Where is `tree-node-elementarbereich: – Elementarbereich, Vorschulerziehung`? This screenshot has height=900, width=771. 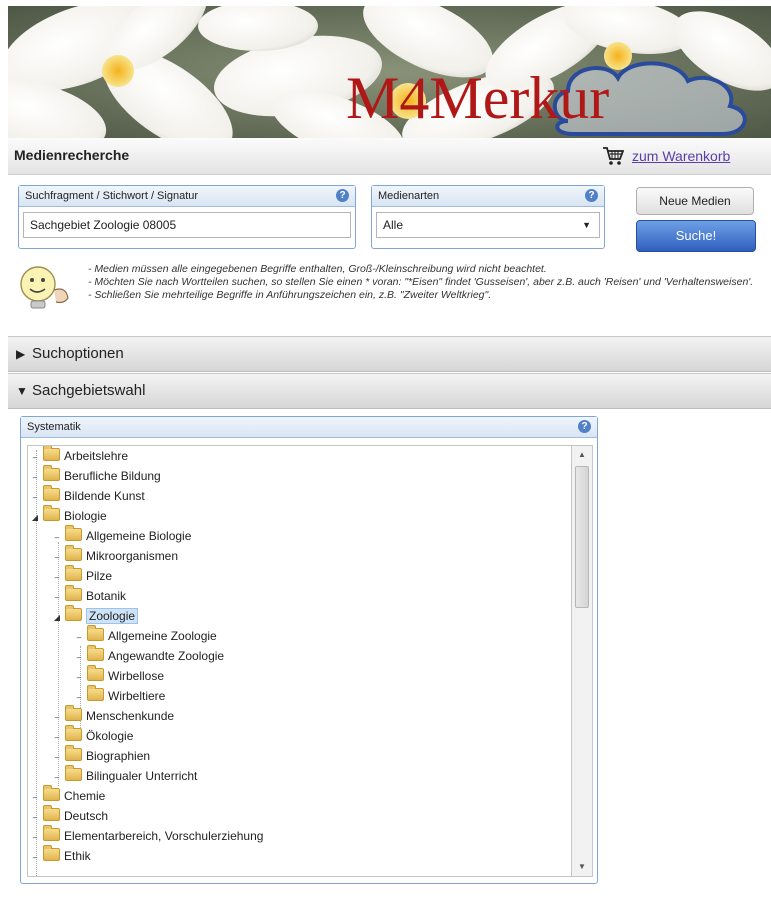
tree-node-elementarbereich: – Elementarbereich, Vorschulerziehung is located at coordinates (146, 835).